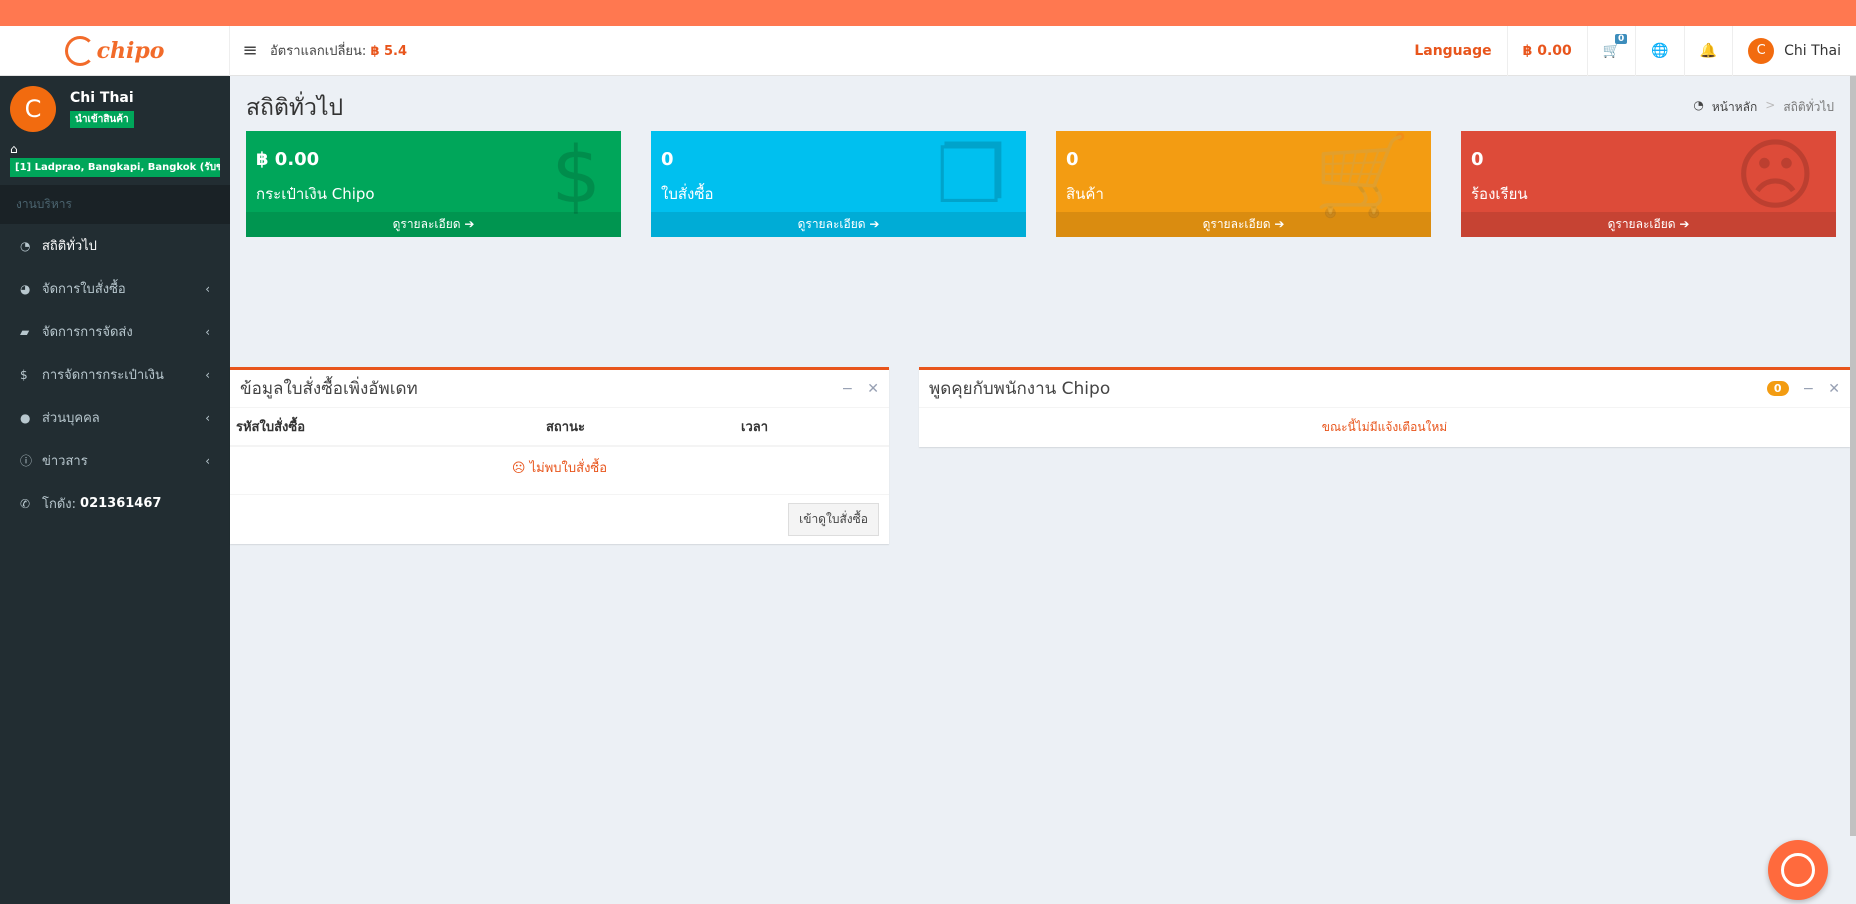  I want to click on exchange-rate-value: ฿ 5.4, so click(389, 51).